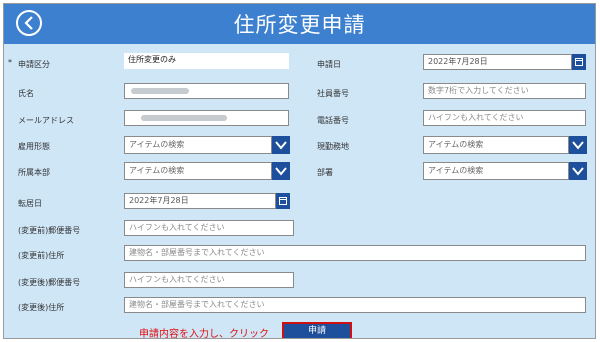 This screenshot has width=600, height=342. I want to click on name-label: 氏名, so click(26, 93).